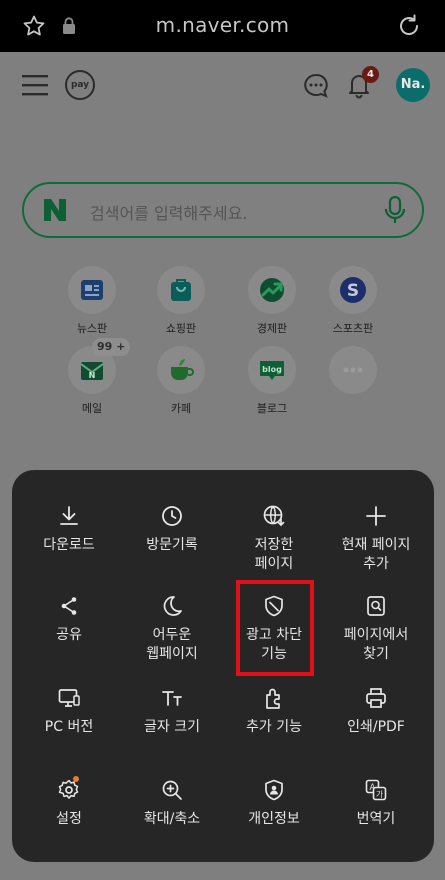  What do you see at coordinates (376, 516) in the screenshot?
I see `plus-icon` at bounding box center [376, 516].